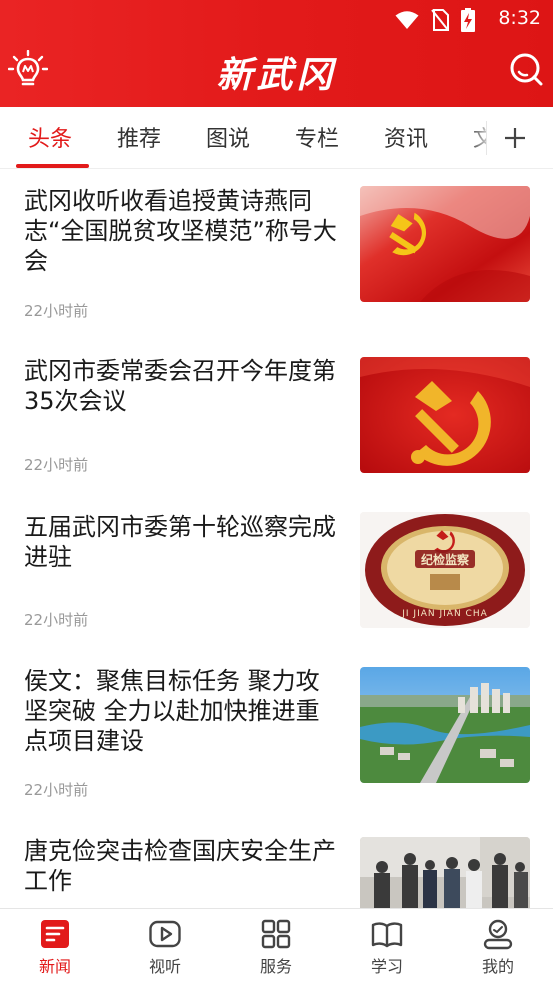 The width and height of the screenshot is (553, 983). I want to click on profile-icon, so click(498, 934).